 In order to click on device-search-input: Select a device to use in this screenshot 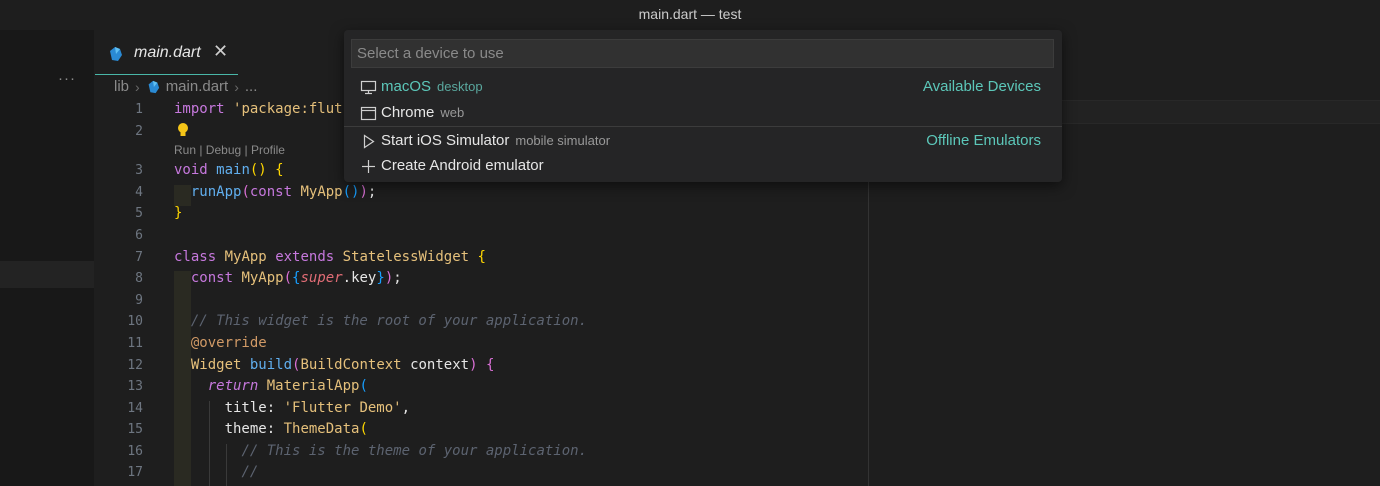, I will do `click(702, 53)`.